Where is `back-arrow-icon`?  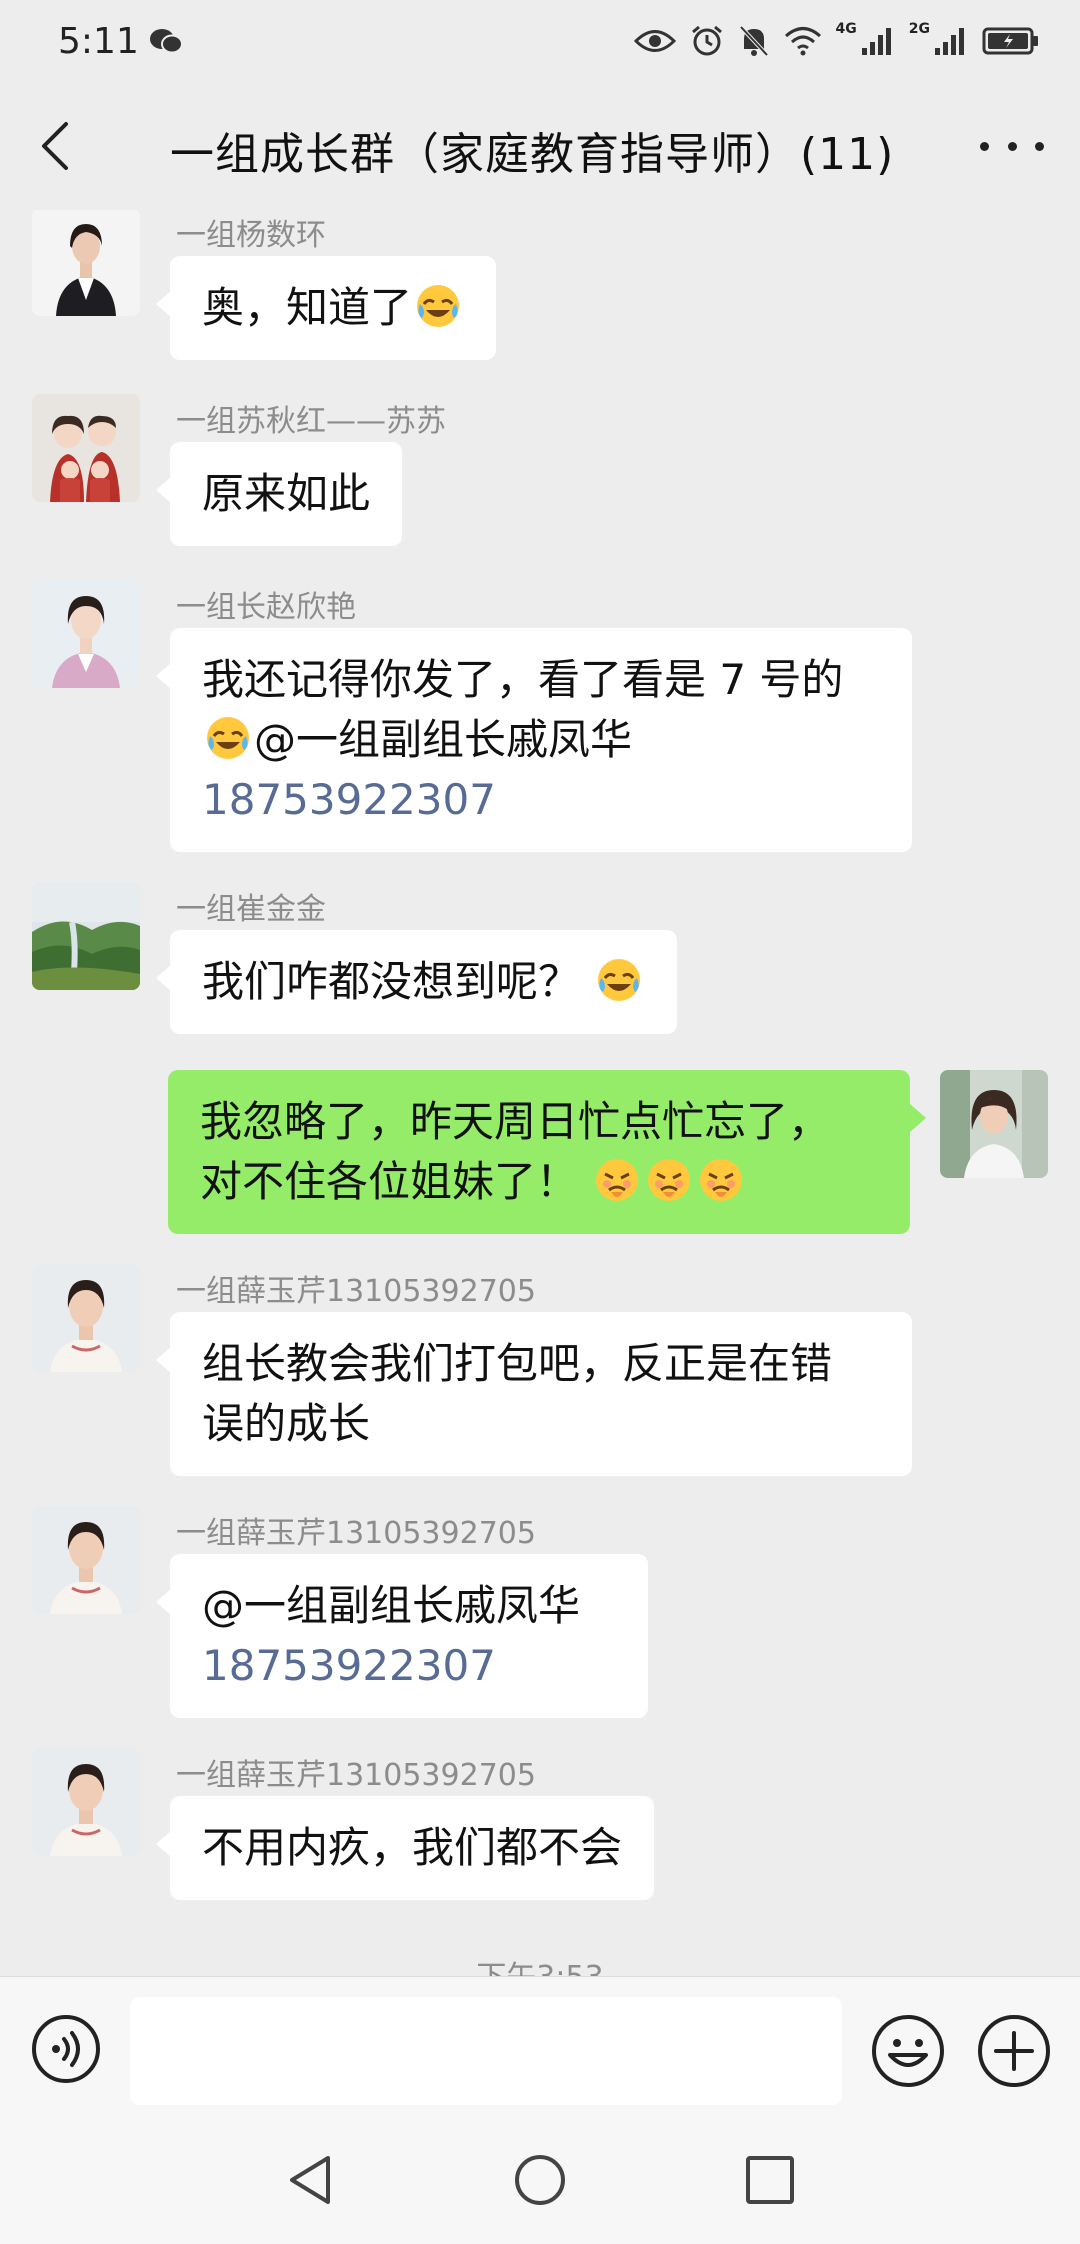
back-arrow-icon is located at coordinates (56, 146).